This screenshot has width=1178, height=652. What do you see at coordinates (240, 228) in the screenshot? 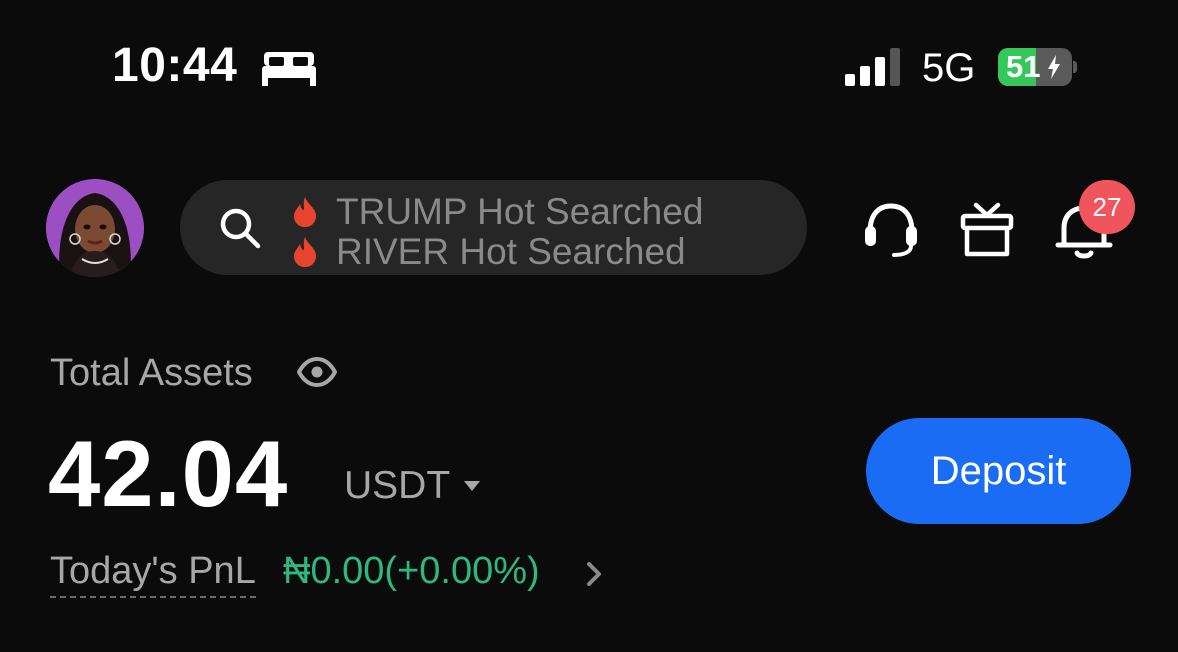
I see `search-icon` at bounding box center [240, 228].